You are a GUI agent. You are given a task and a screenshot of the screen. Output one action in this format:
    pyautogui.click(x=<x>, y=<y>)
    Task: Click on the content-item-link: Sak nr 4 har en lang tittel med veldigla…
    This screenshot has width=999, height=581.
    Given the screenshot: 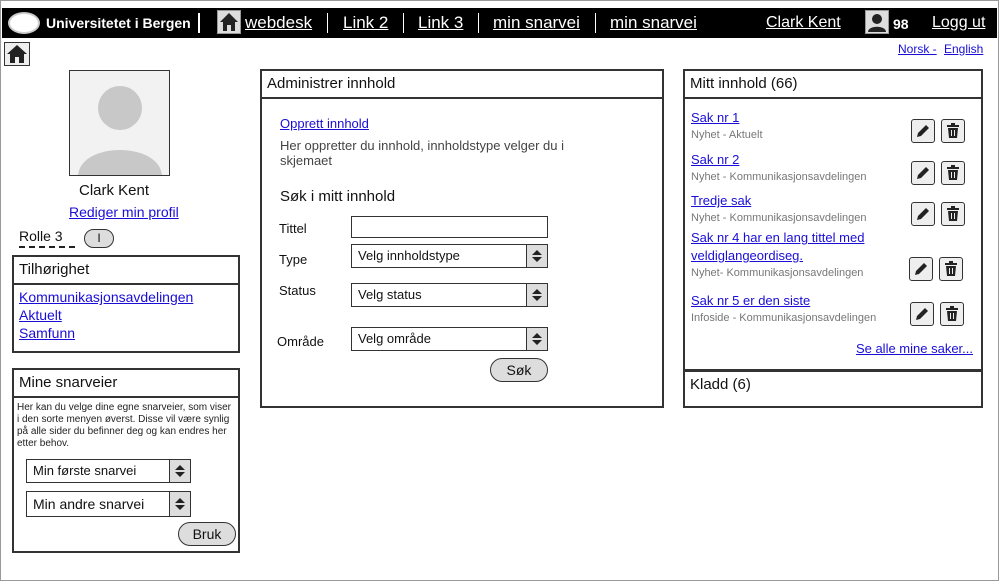 What is the action you would take?
    pyautogui.click(x=777, y=246)
    